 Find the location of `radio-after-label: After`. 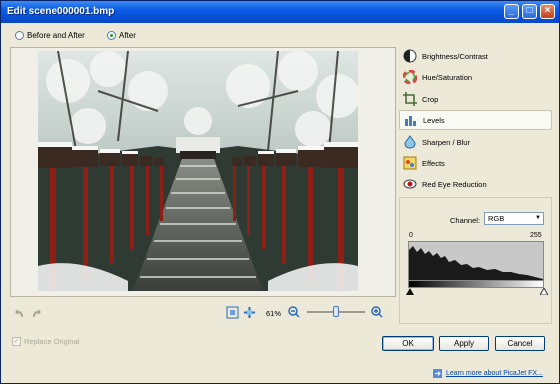

radio-after-label: After is located at coordinates (127, 35).